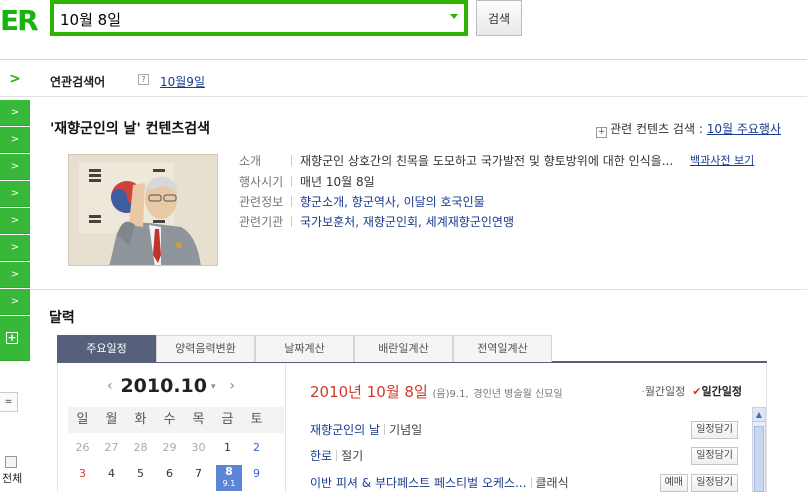 Image resolution: width=807 pixels, height=492 pixels. I want to click on view-toggle: ·월간일정 ✔일간일정, so click(691, 391).